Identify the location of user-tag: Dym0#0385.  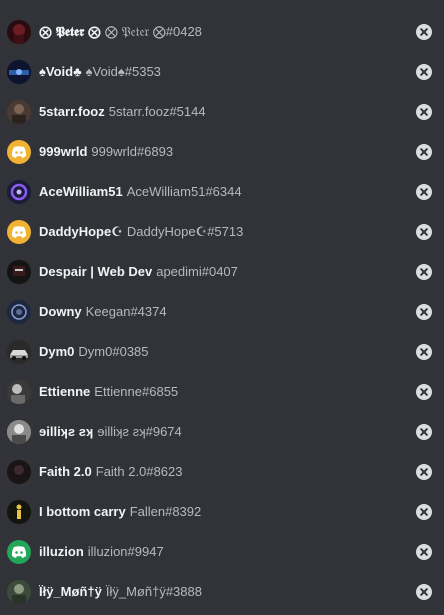
(113, 351).